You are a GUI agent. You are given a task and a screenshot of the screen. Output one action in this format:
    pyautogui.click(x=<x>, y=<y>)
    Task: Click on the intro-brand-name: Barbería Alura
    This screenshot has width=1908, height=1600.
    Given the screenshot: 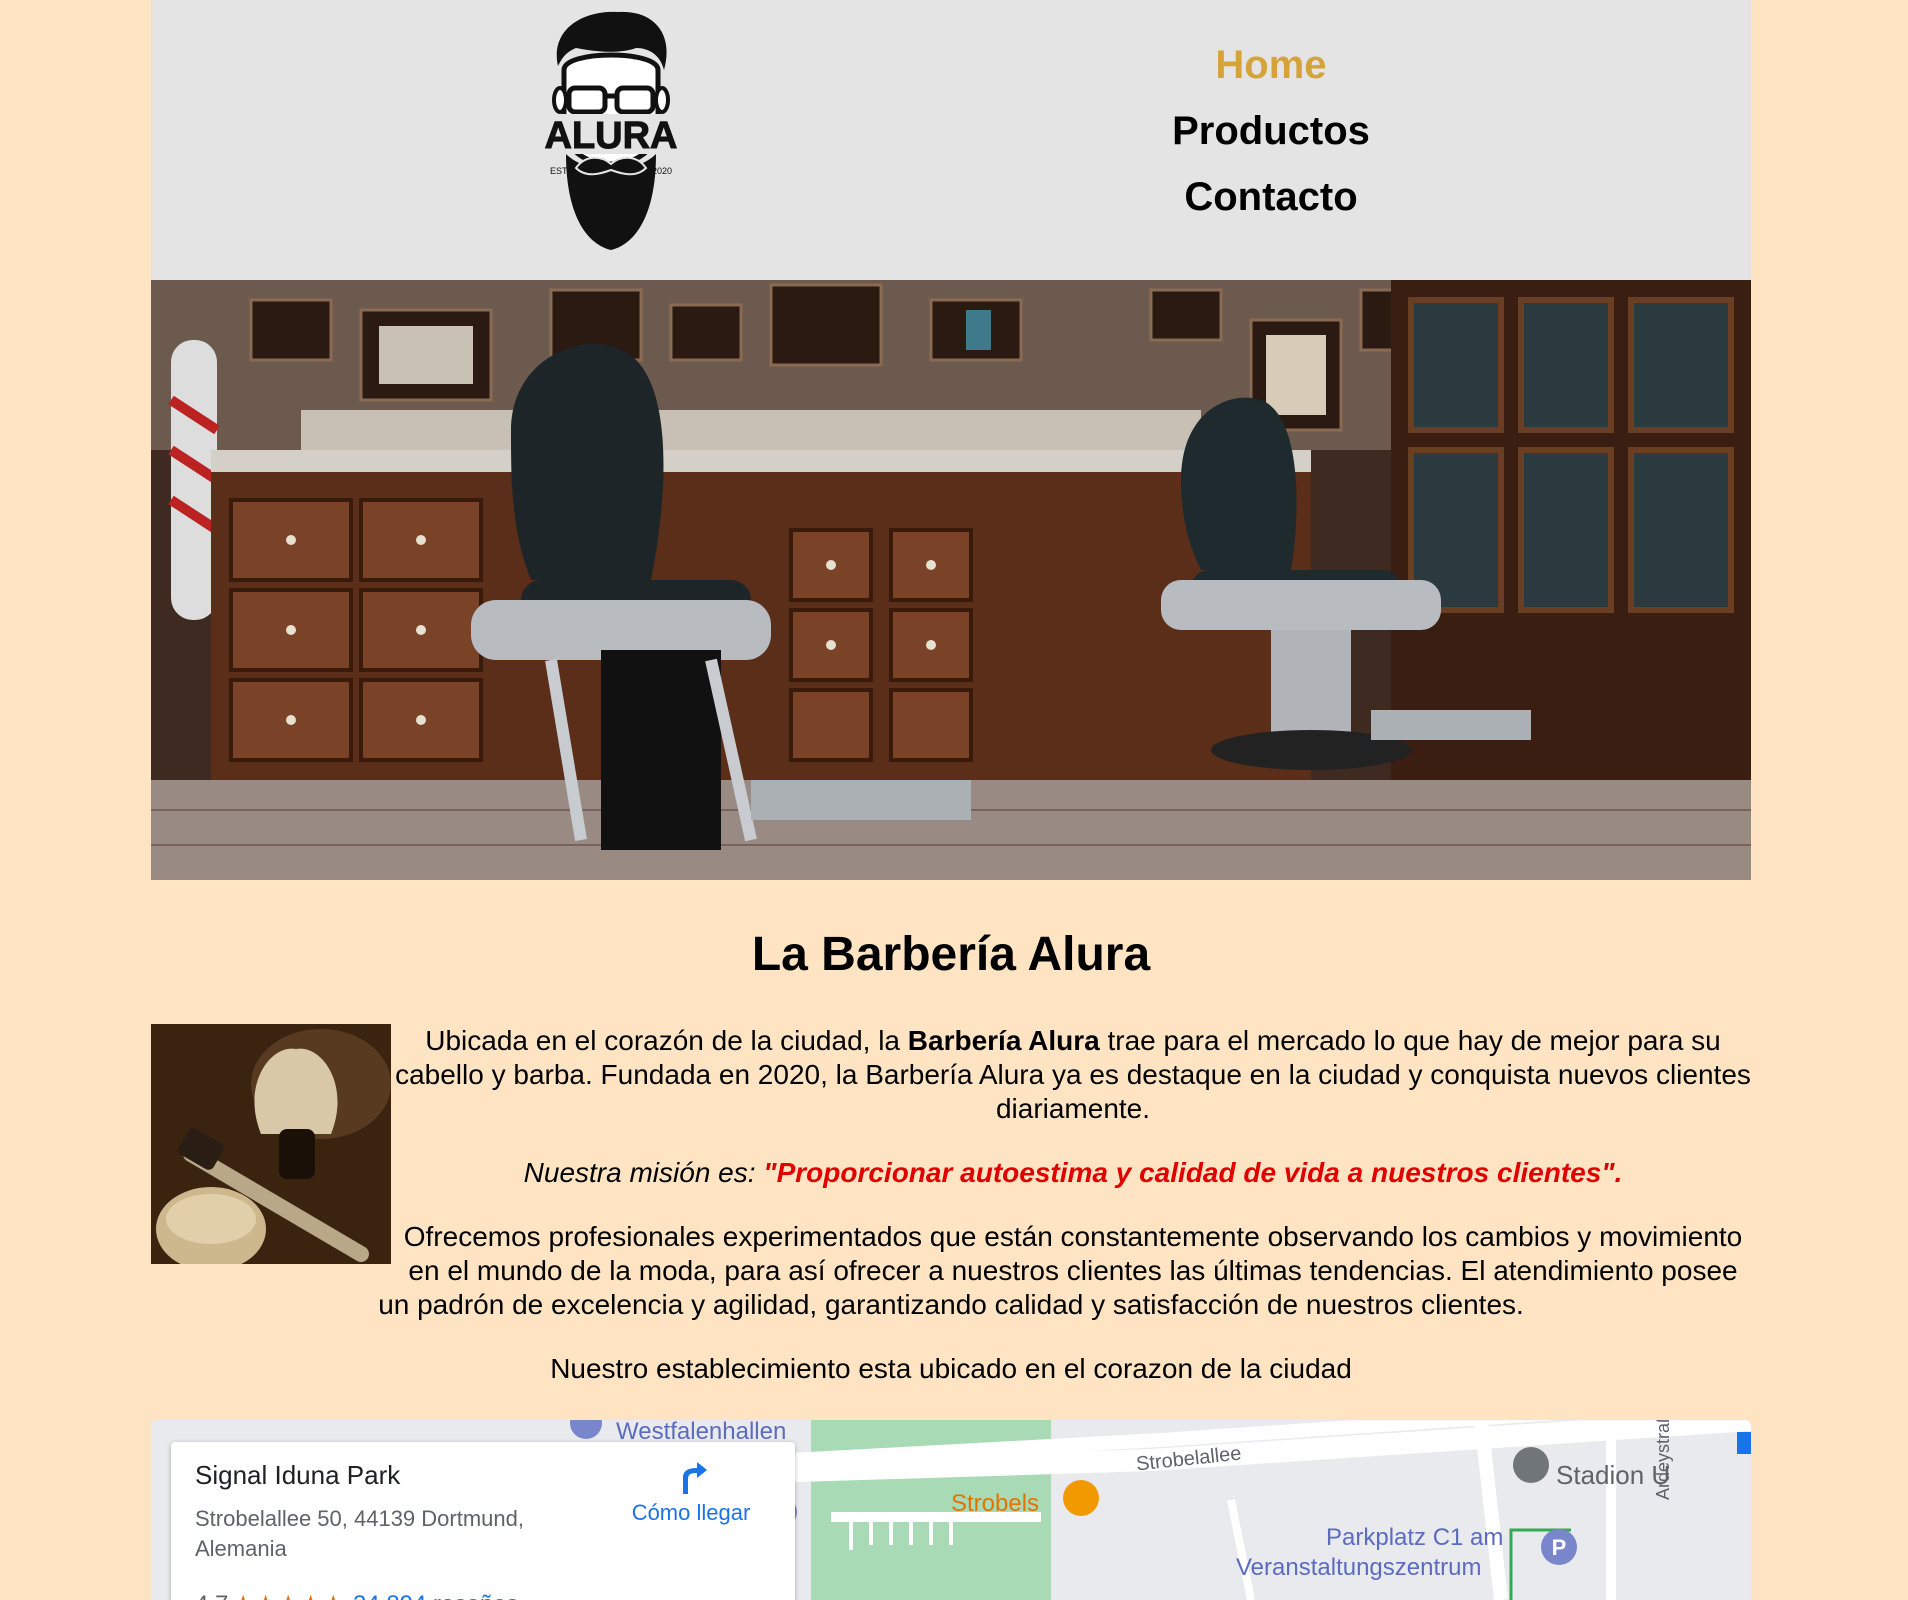 What is the action you would take?
    pyautogui.click(x=1003, y=1040)
    